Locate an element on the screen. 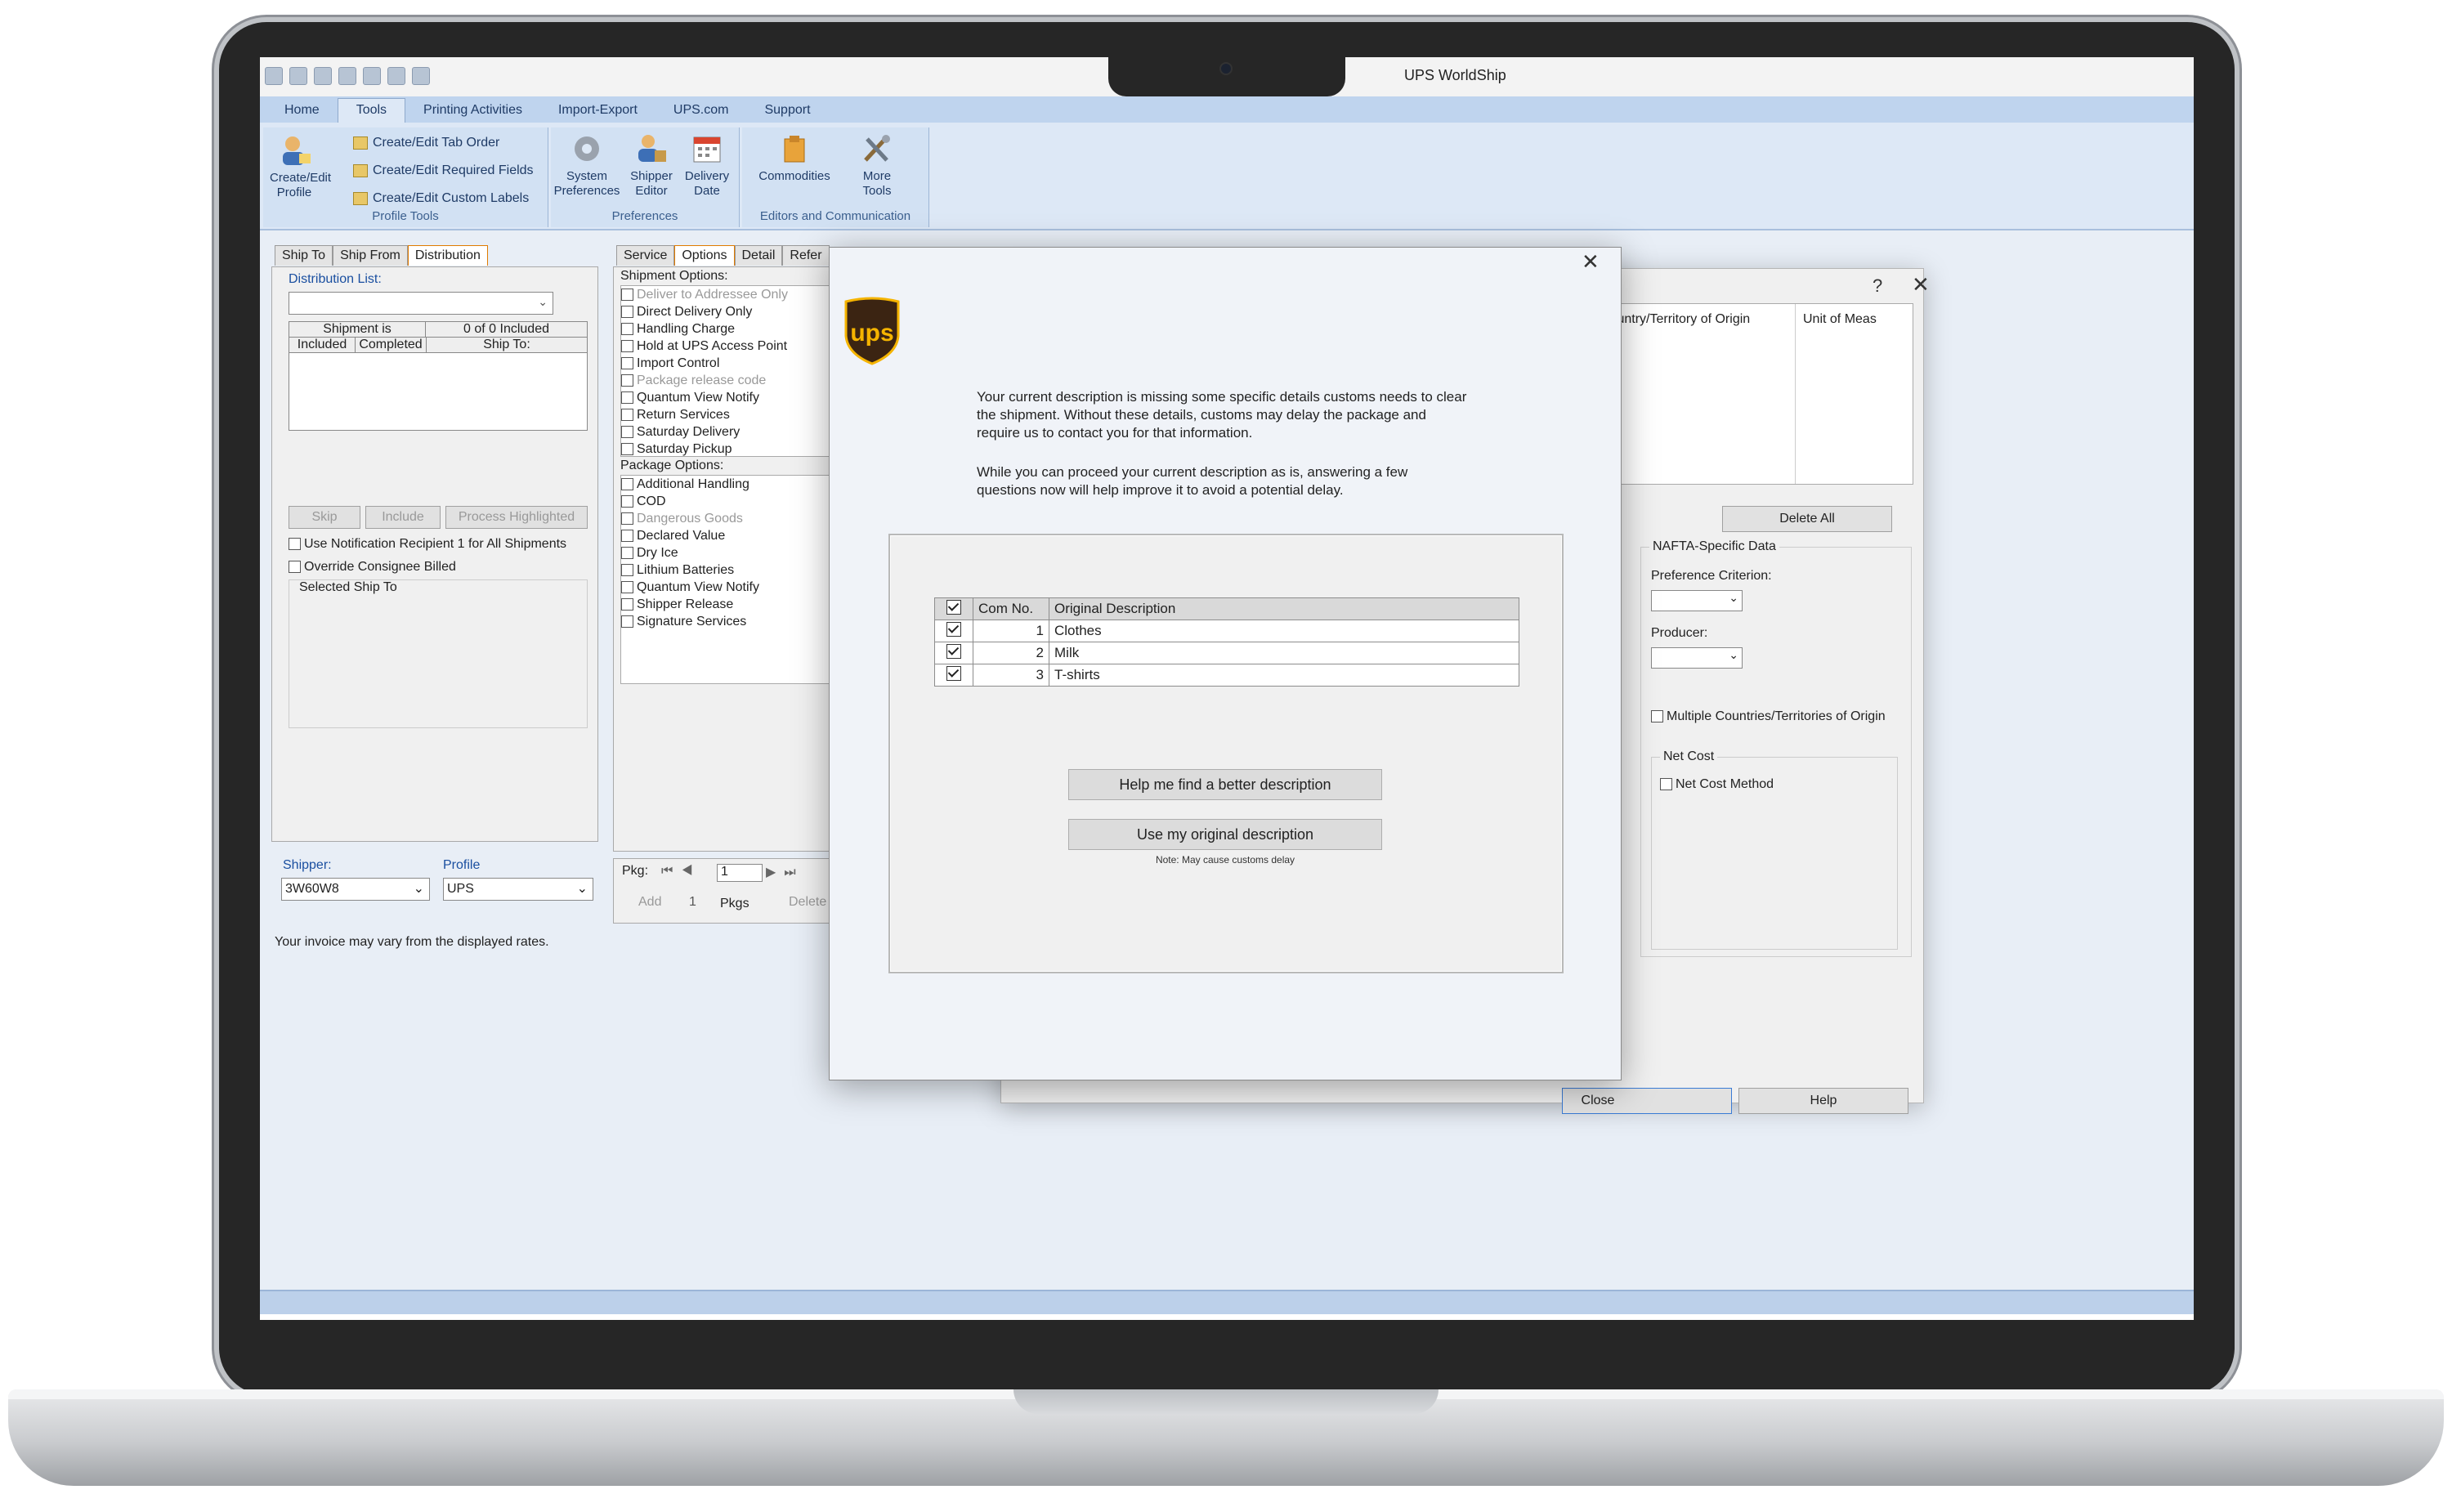 The width and height of the screenshot is (2452, 1512). svg-text: ups is located at coordinates (871, 333).